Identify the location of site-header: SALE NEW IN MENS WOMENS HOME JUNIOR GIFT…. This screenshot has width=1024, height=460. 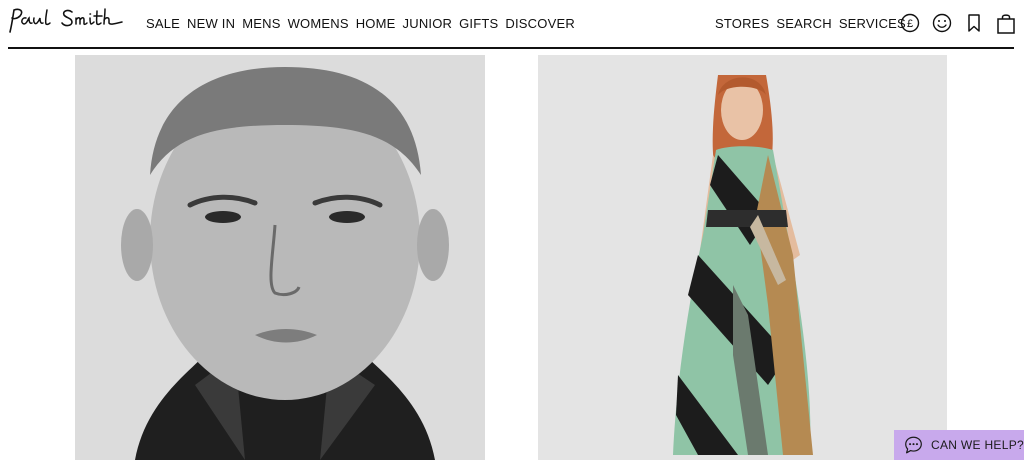
(512, 24).